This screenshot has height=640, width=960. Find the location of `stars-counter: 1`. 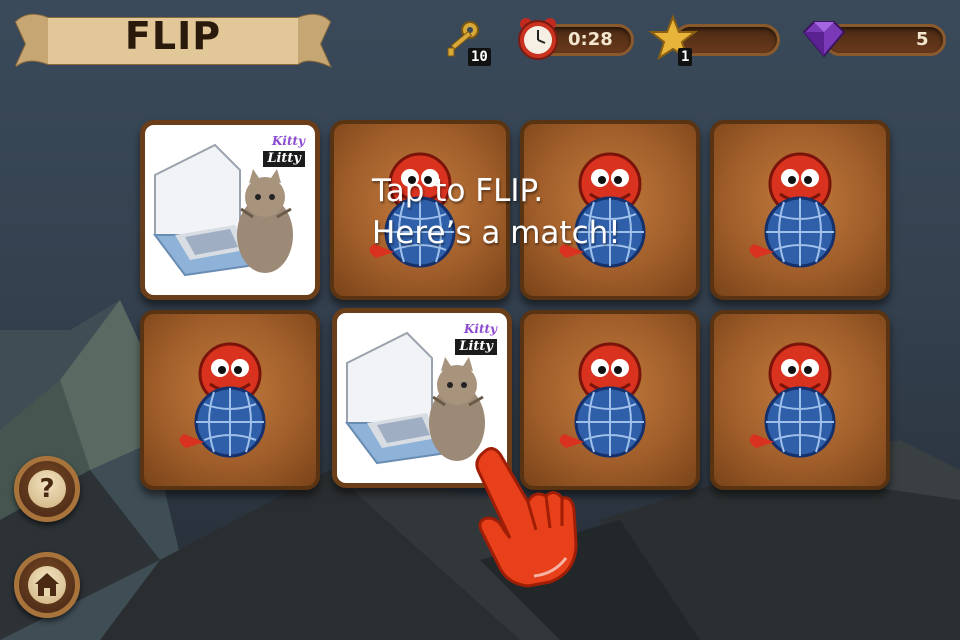

stars-counter: 1 is located at coordinates (715, 40).